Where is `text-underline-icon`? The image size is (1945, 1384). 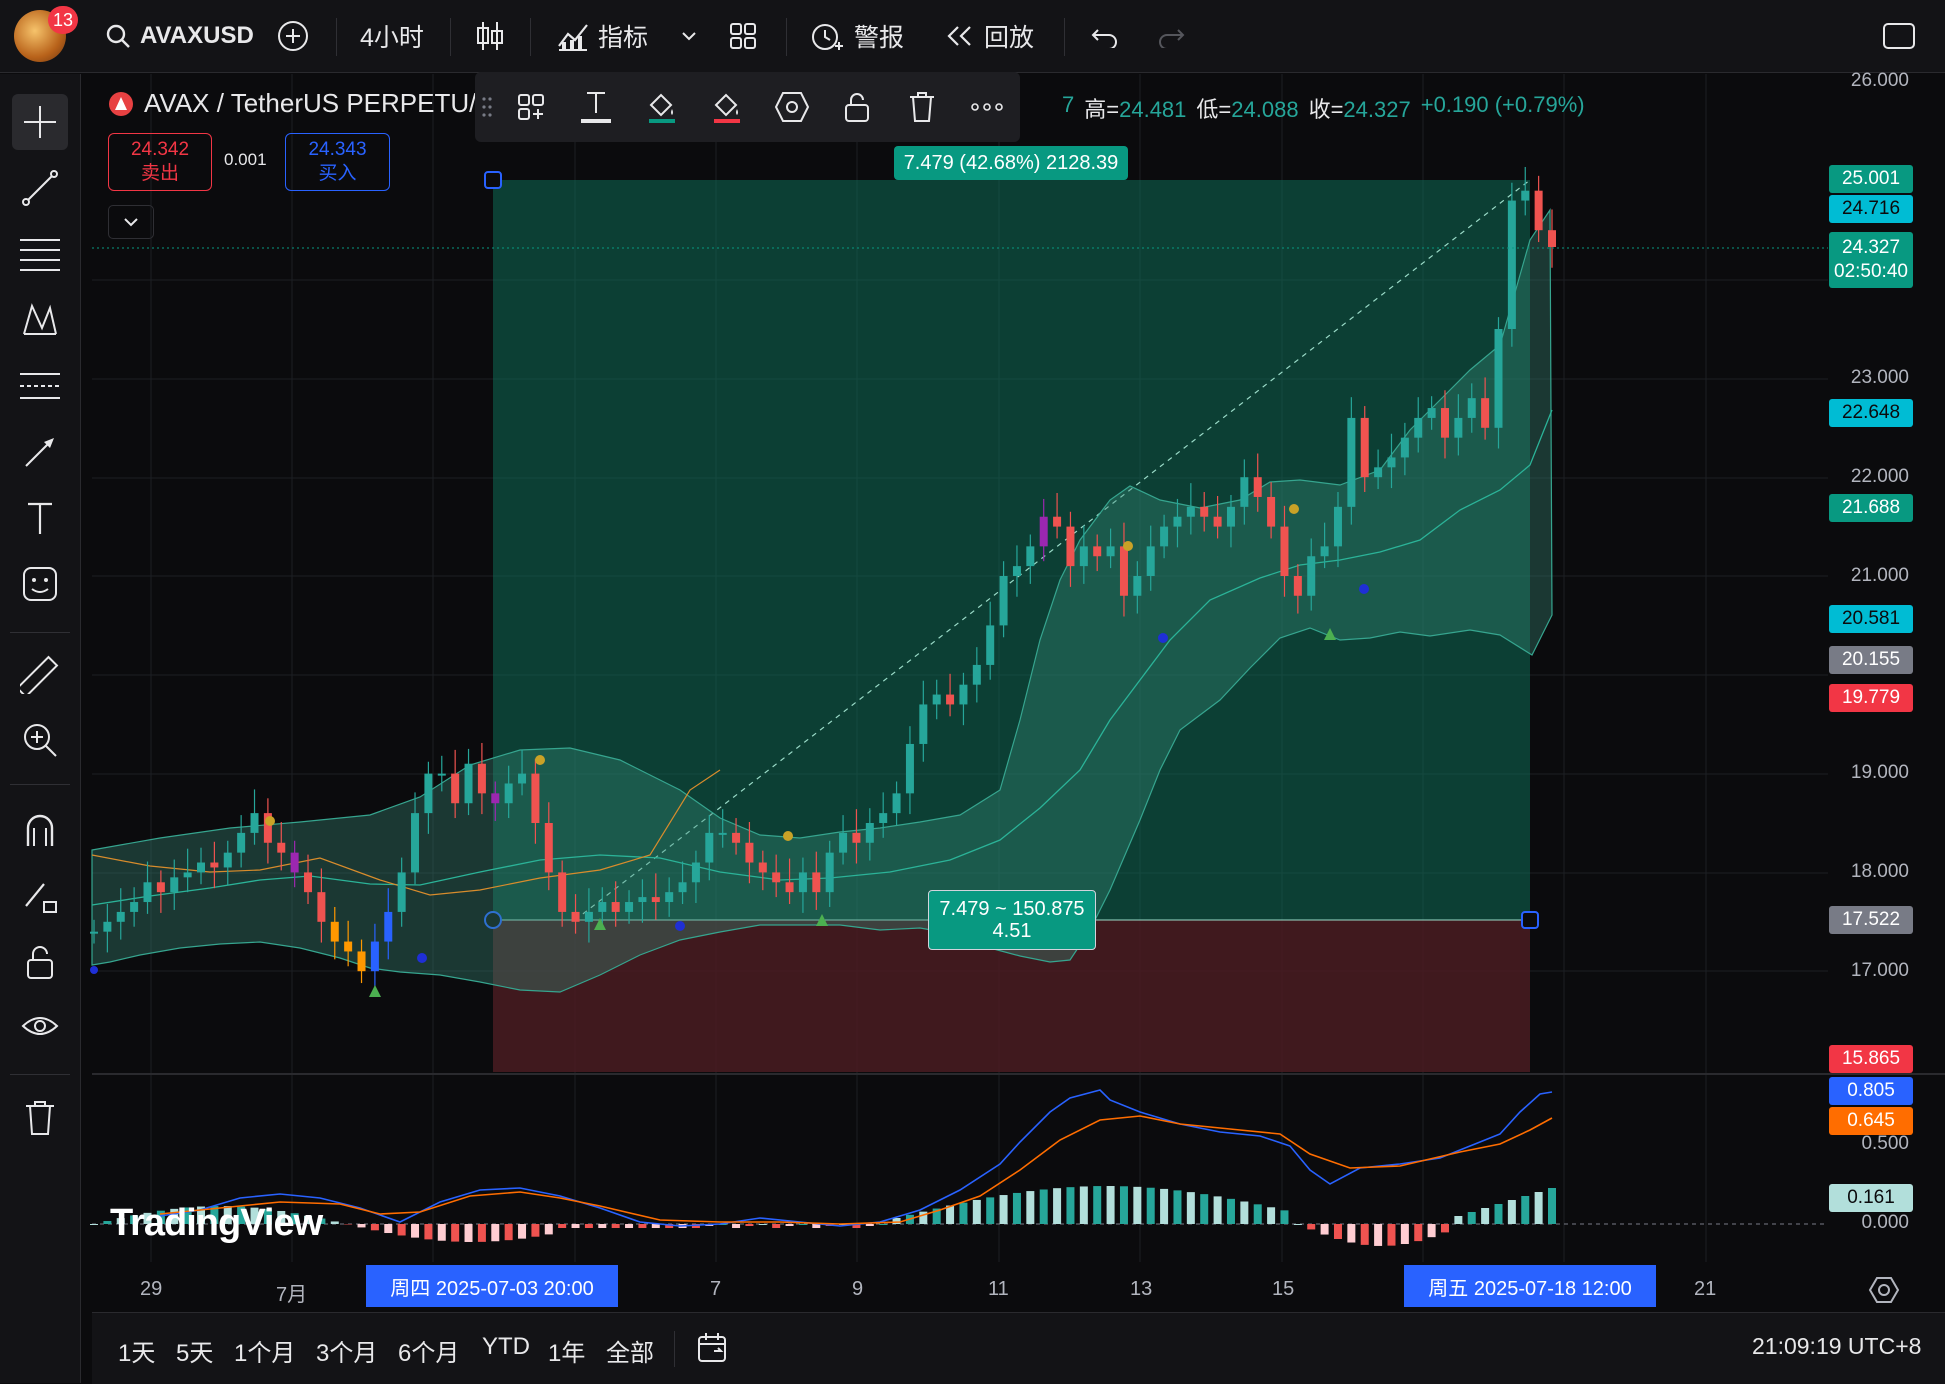
text-underline-icon is located at coordinates (596, 107).